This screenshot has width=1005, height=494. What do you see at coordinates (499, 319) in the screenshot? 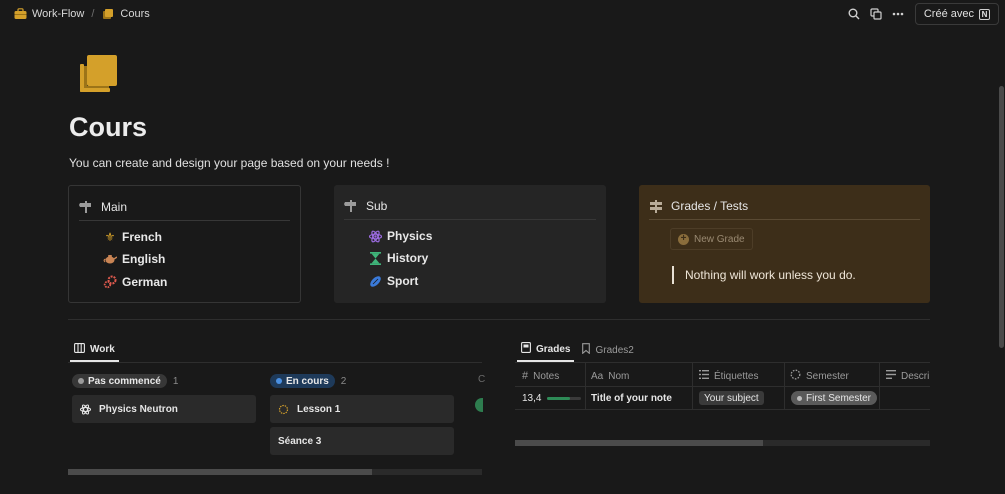
I see `section-divider` at bounding box center [499, 319].